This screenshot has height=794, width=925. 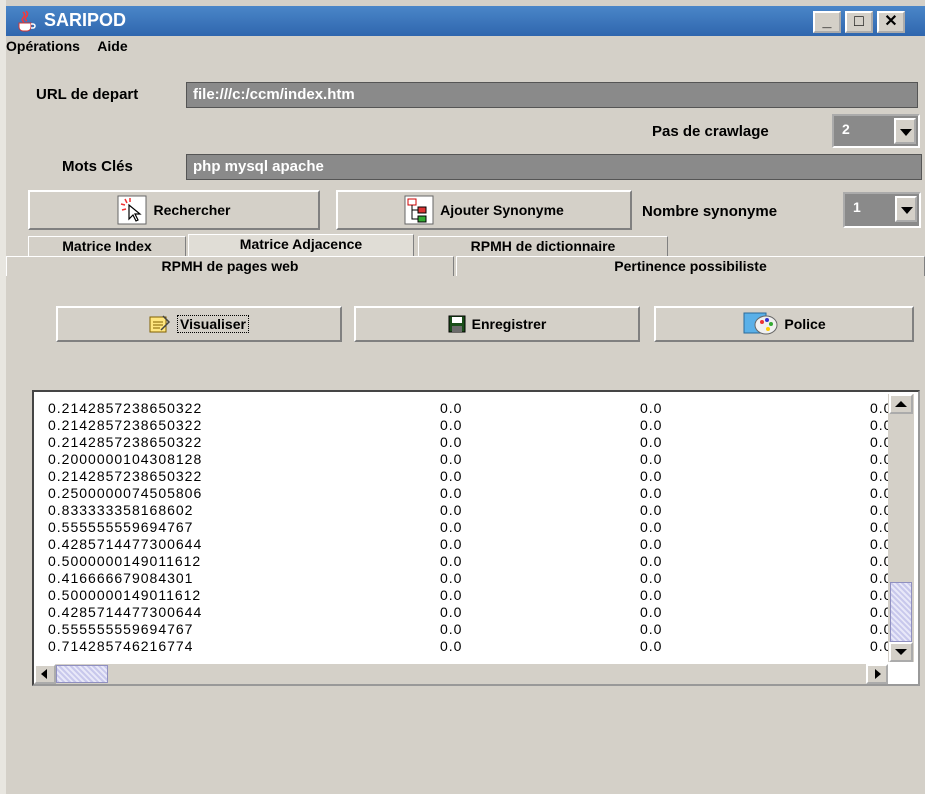 I want to click on scroll-right-button, so click(x=877, y=674).